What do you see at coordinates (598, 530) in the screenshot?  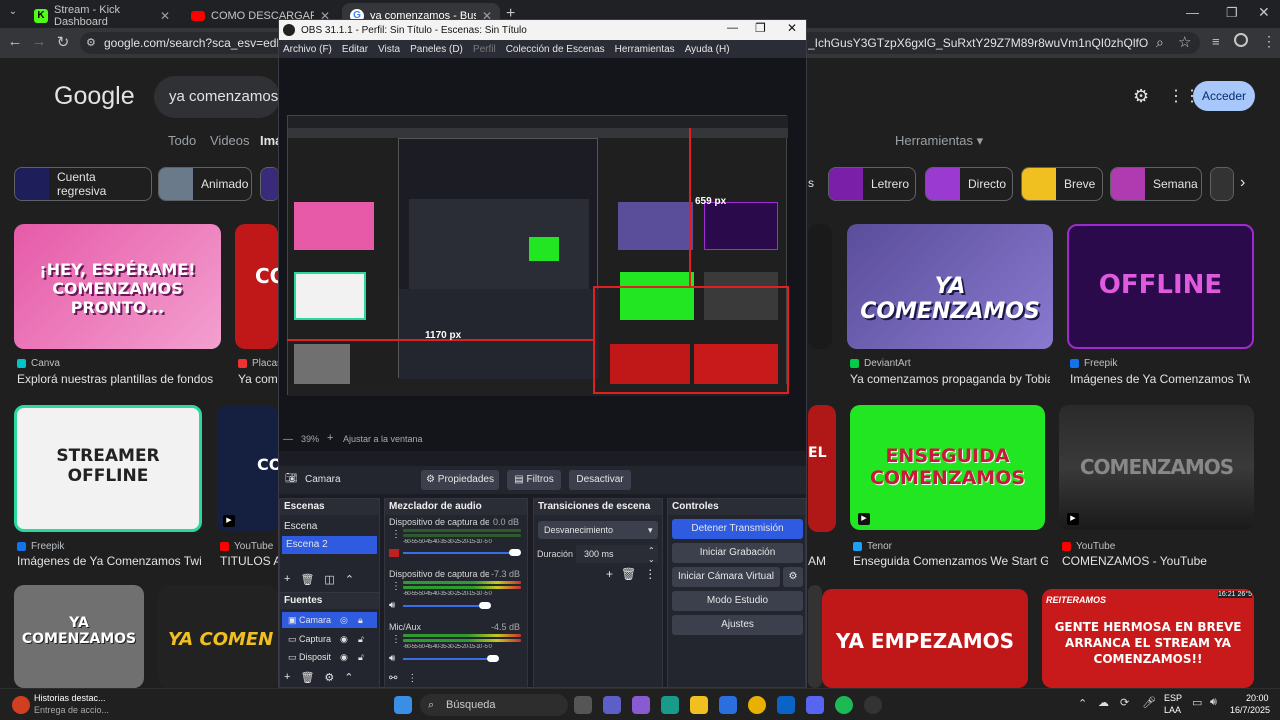 I see `transition-select: Desvanecimiento ▾` at bounding box center [598, 530].